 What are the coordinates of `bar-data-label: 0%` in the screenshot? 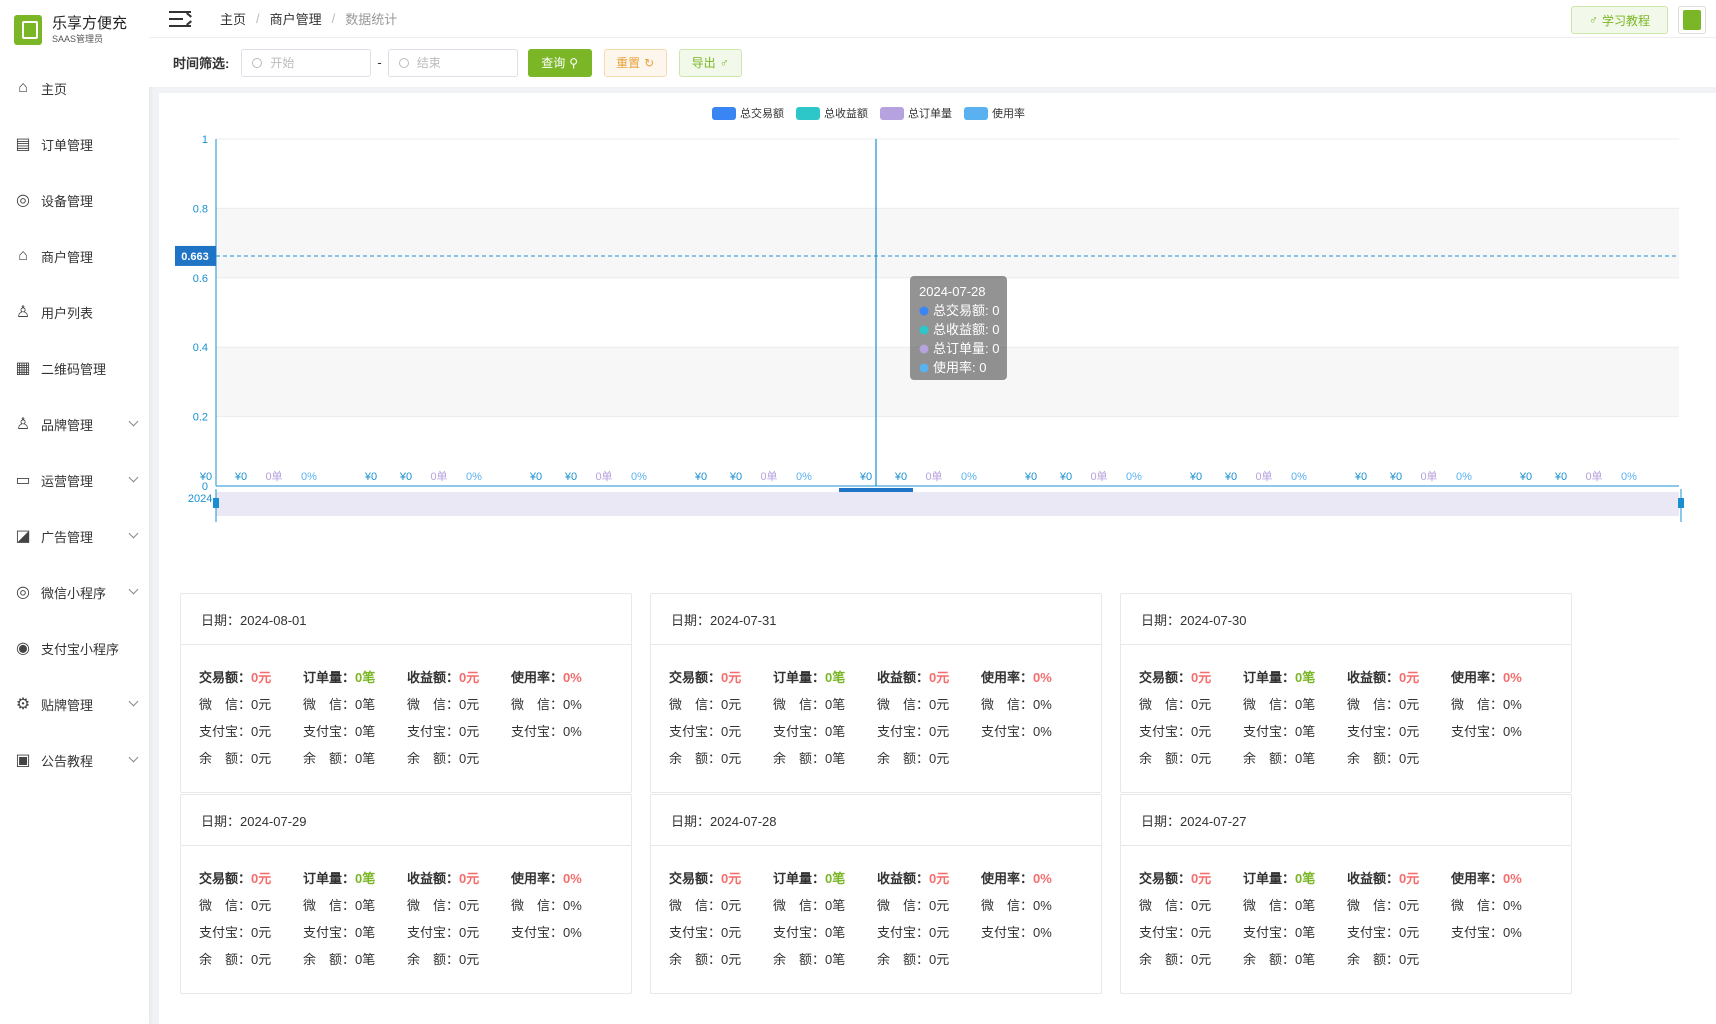 It's located at (1464, 477).